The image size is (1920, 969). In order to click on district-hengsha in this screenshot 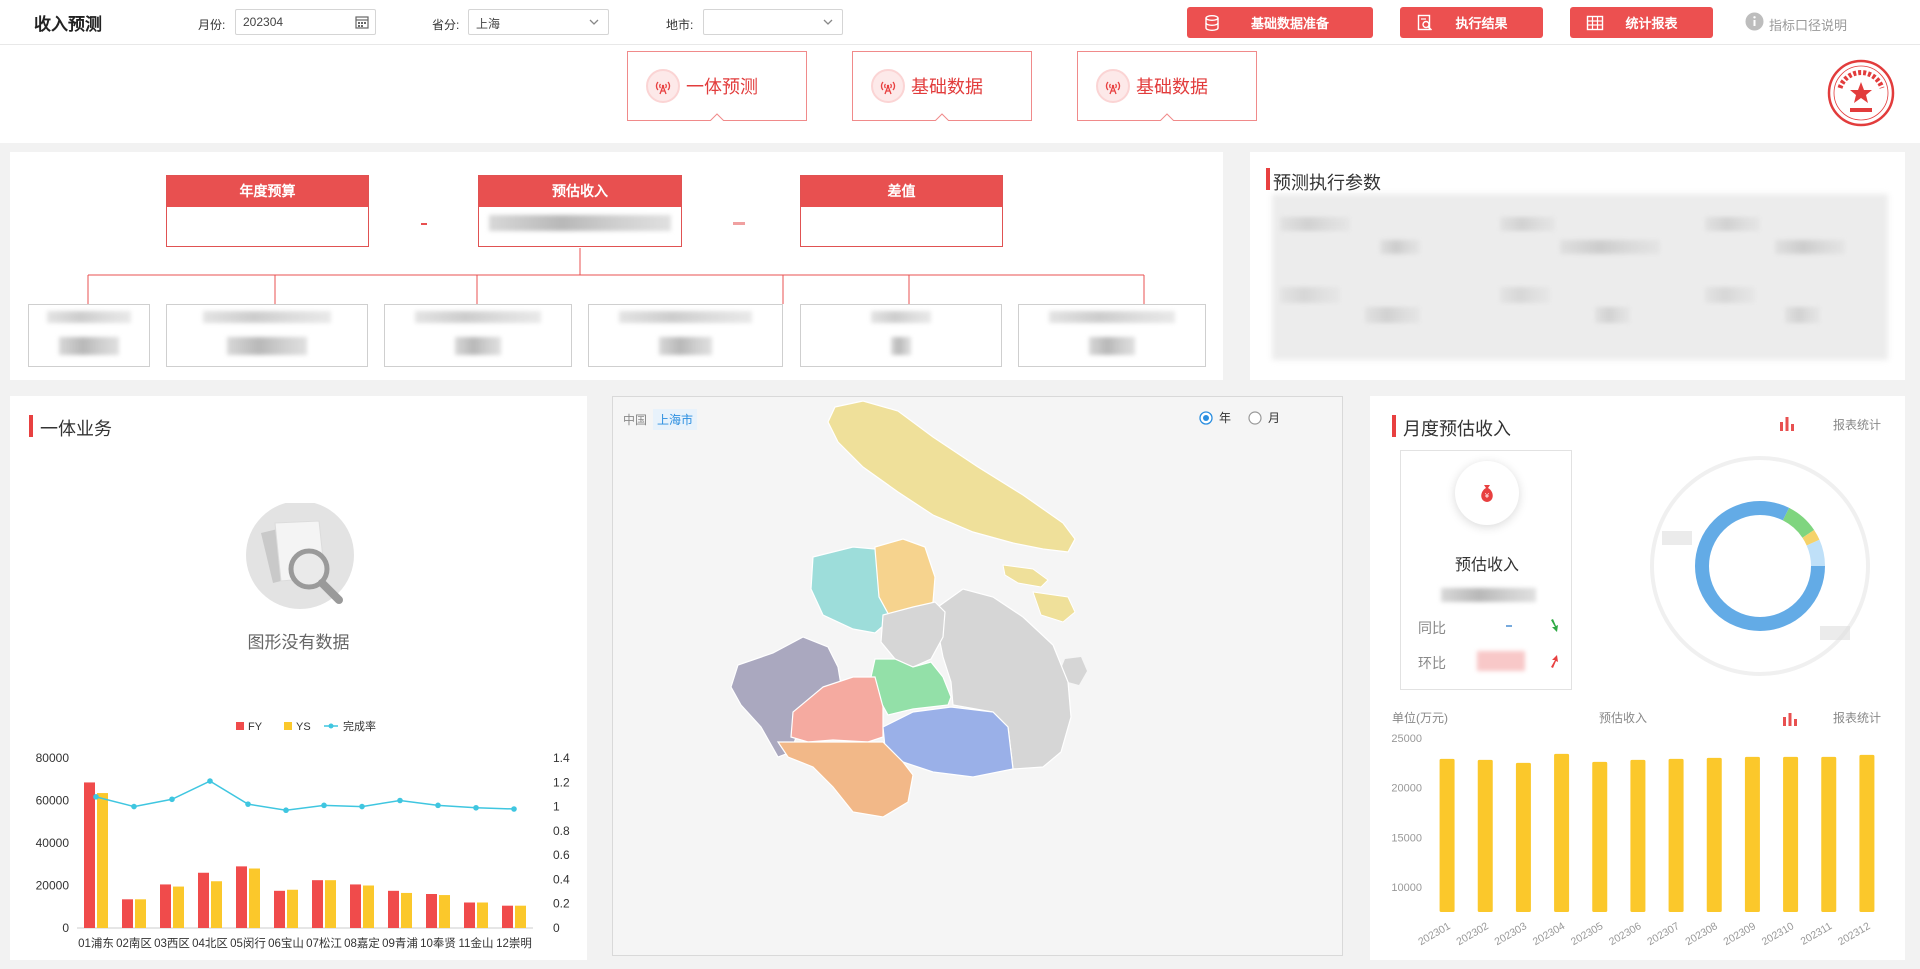, I will do `click(1054, 607)`.